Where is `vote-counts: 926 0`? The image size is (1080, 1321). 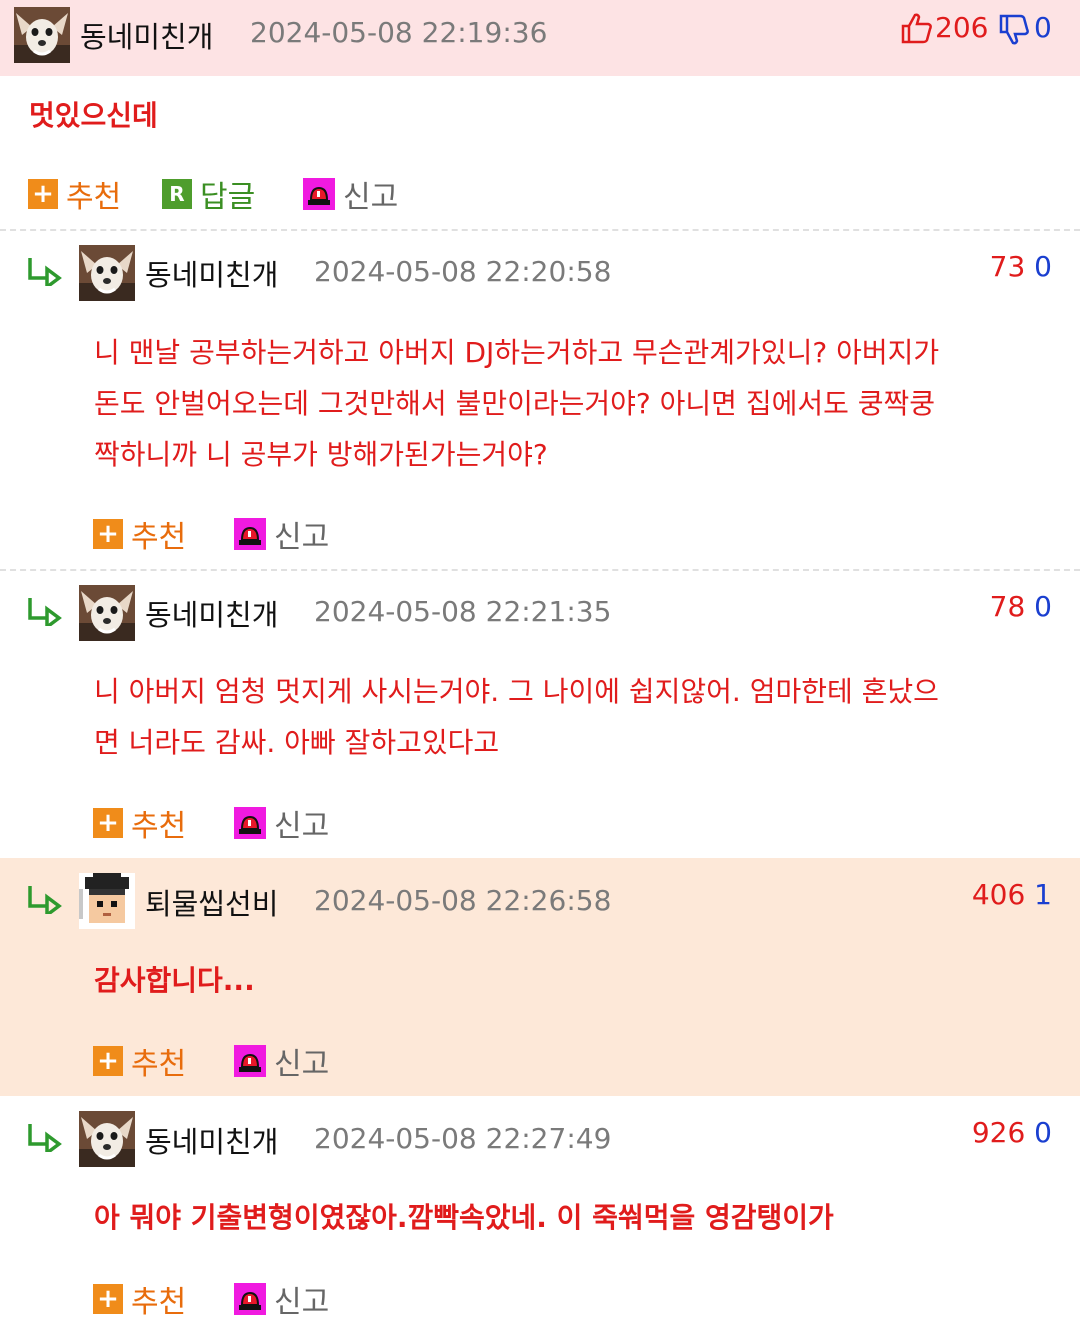 vote-counts: 926 0 is located at coordinates (1012, 1132).